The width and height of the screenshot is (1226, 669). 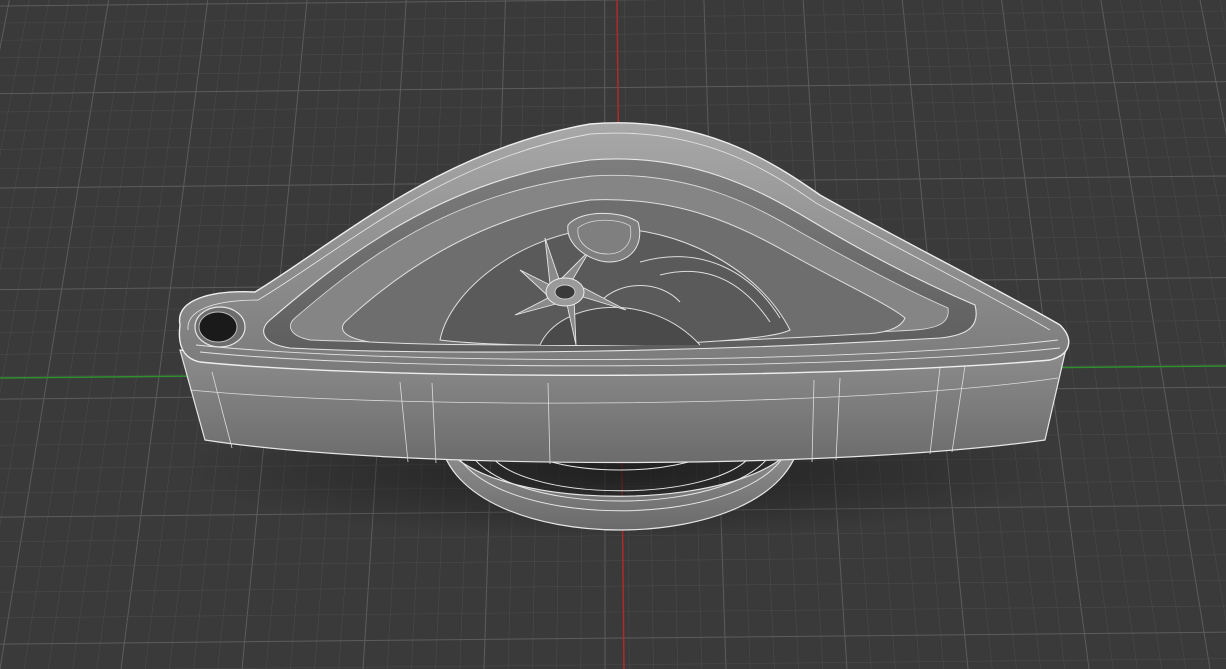 What do you see at coordinates (565, 292) in the screenshot?
I see `wheel-hub-center` at bounding box center [565, 292].